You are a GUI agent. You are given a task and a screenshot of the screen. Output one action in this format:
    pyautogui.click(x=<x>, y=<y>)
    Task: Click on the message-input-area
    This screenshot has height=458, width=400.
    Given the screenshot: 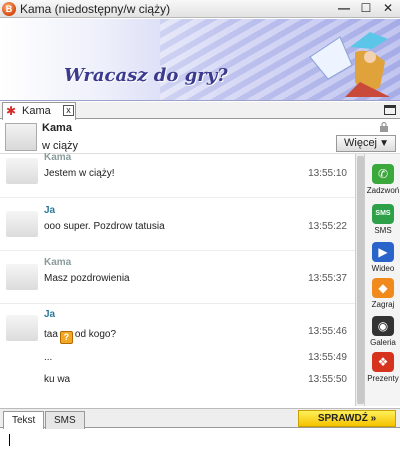 What is the action you would take?
    pyautogui.click(x=200, y=443)
    